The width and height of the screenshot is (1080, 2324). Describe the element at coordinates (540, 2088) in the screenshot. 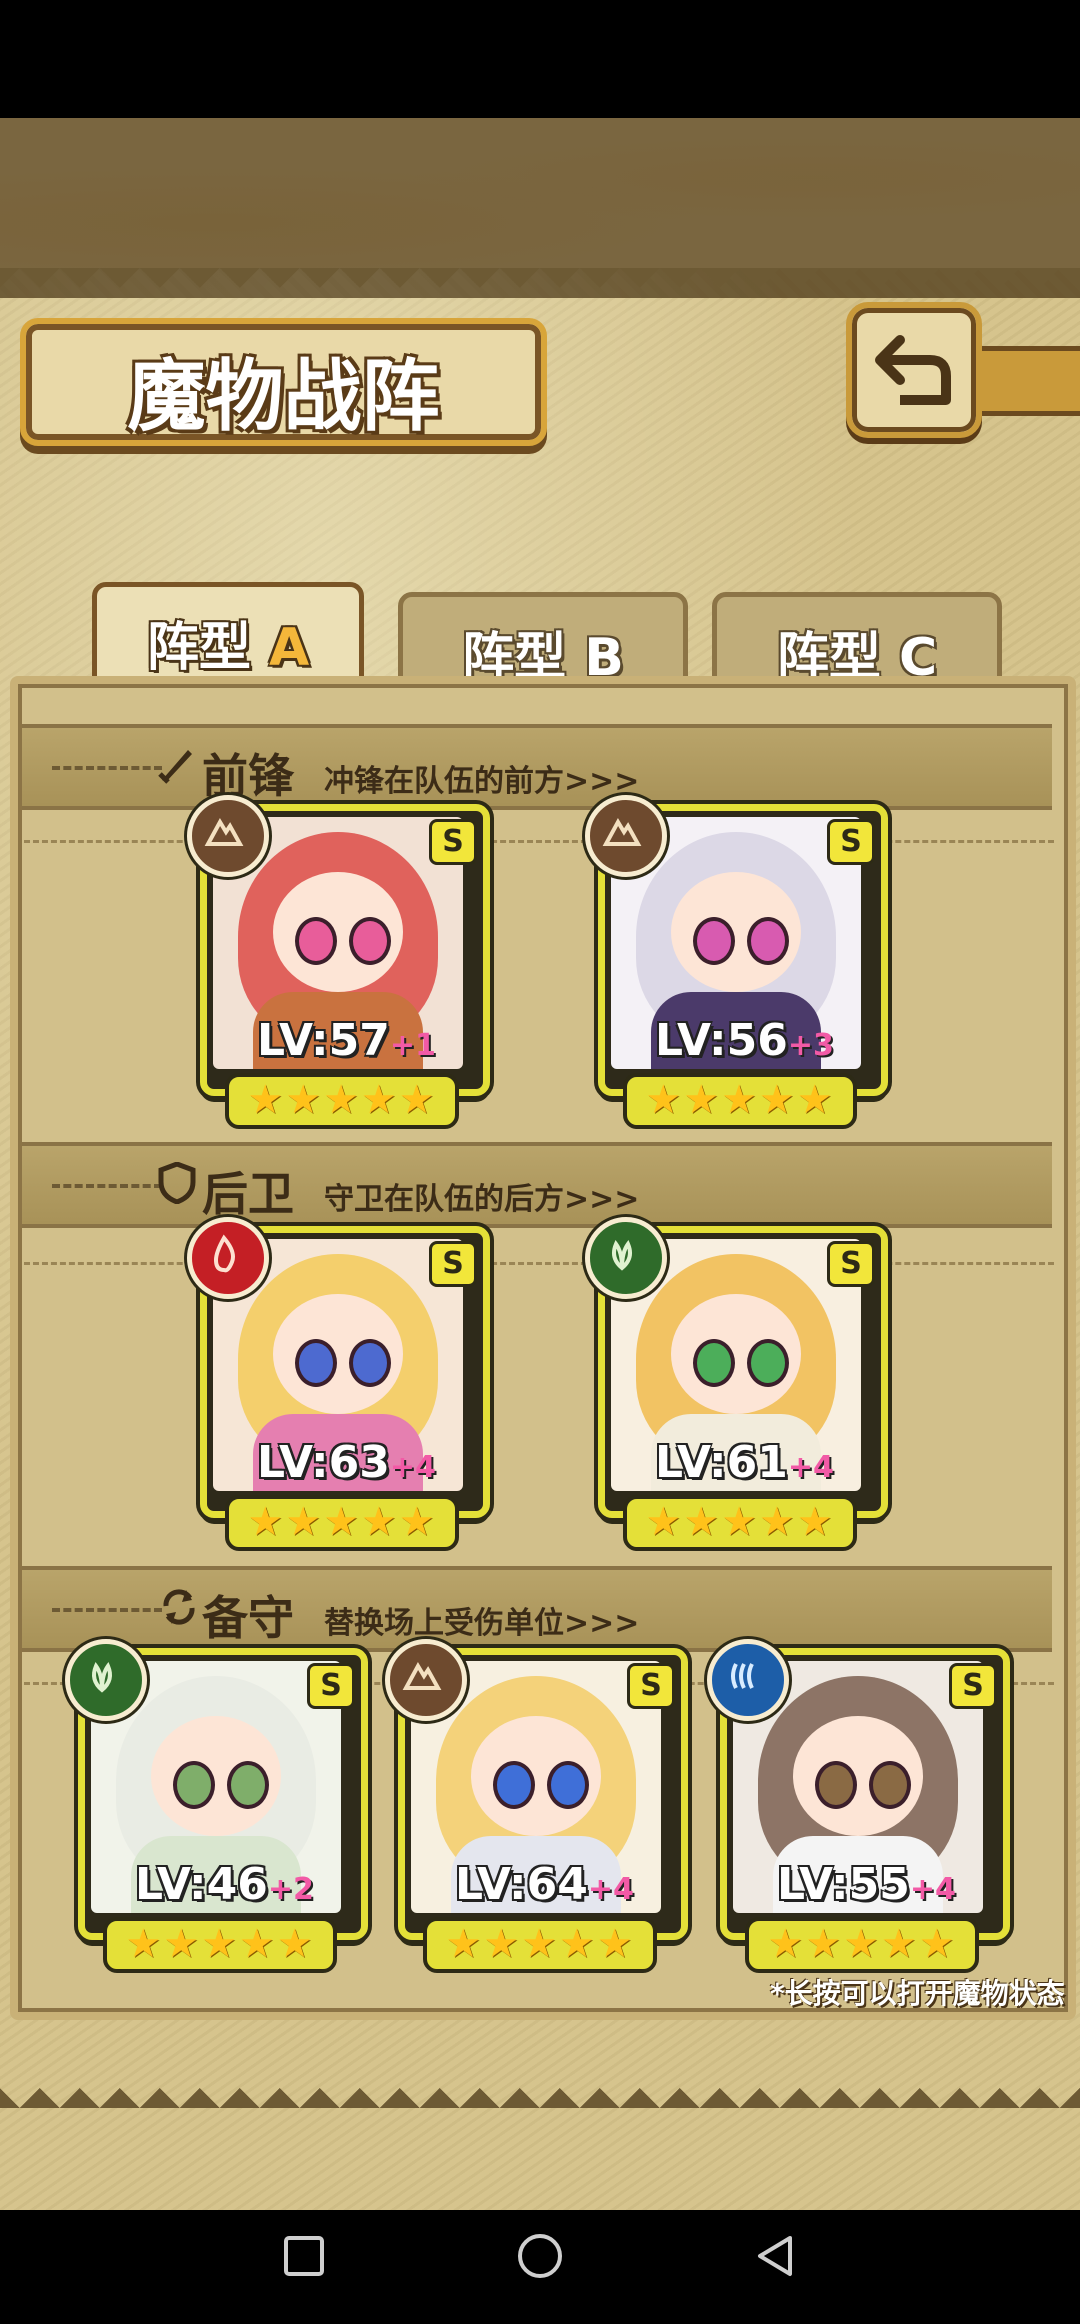

I see `torn-edge-bottom` at that location.